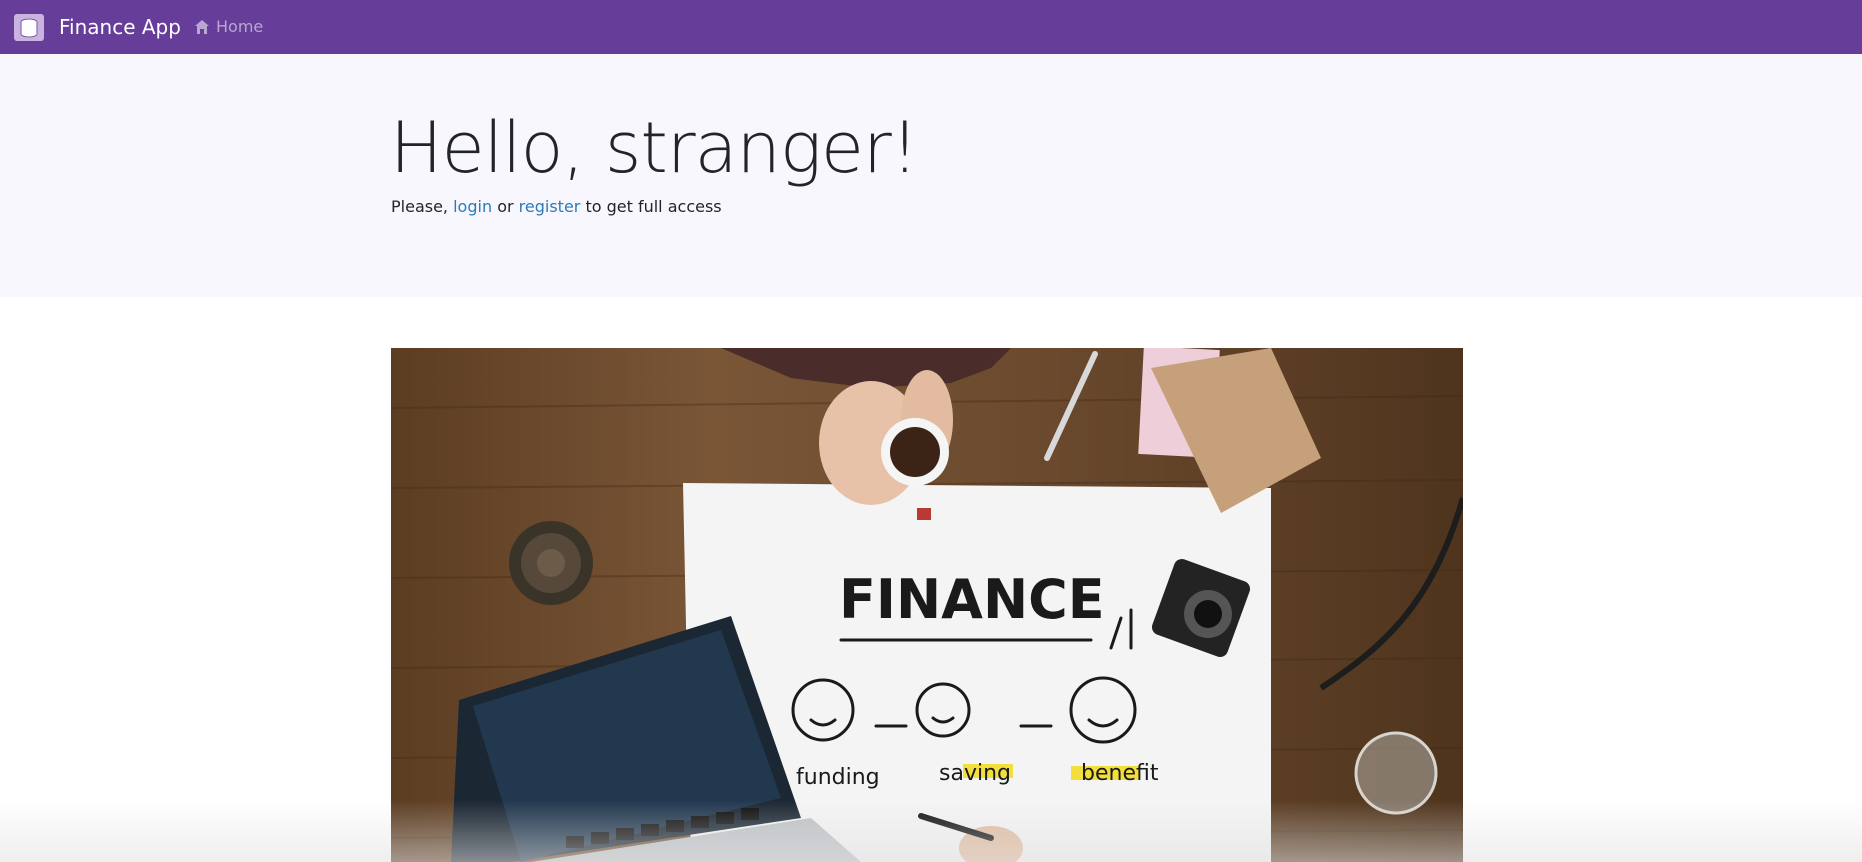 Image resolution: width=1862 pixels, height=862 pixels. I want to click on nav-home-link: Home, so click(228, 27).